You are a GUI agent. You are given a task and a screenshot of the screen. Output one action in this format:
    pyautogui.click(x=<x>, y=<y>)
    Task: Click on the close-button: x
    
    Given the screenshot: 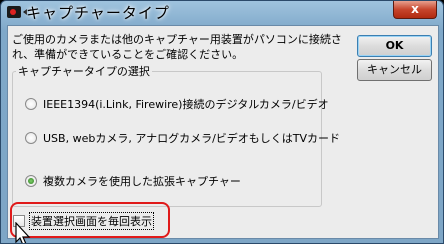 What is the action you would take?
    pyautogui.click(x=415, y=10)
    